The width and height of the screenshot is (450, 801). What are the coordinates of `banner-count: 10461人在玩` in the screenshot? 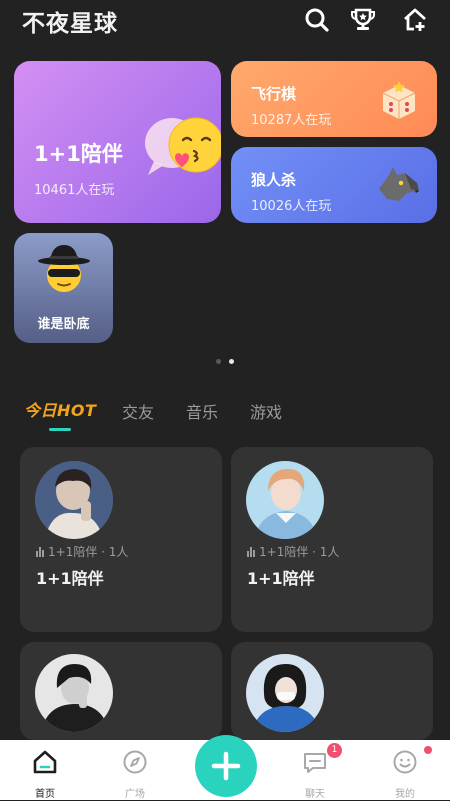 It's located at (74, 190).